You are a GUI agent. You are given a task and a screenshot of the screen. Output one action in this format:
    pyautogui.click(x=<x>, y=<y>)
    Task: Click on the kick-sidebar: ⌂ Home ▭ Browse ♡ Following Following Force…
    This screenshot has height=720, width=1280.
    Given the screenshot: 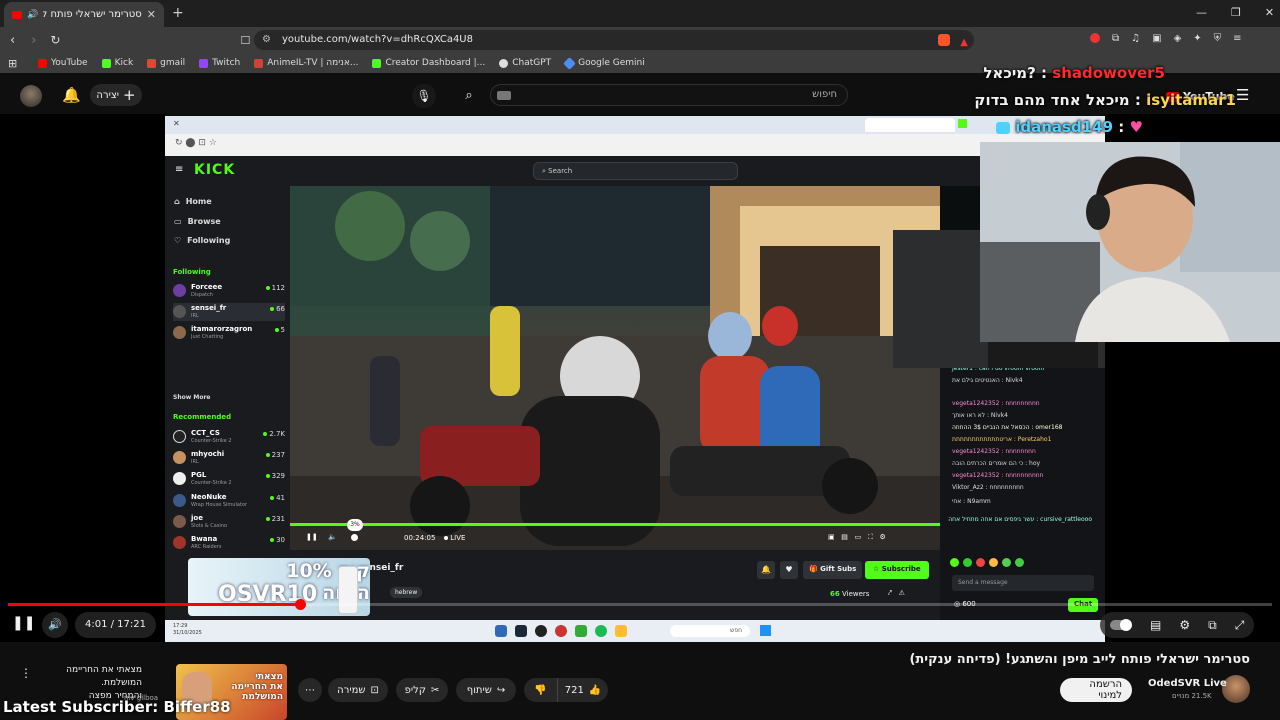 What is the action you would take?
    pyautogui.click(x=227, y=403)
    